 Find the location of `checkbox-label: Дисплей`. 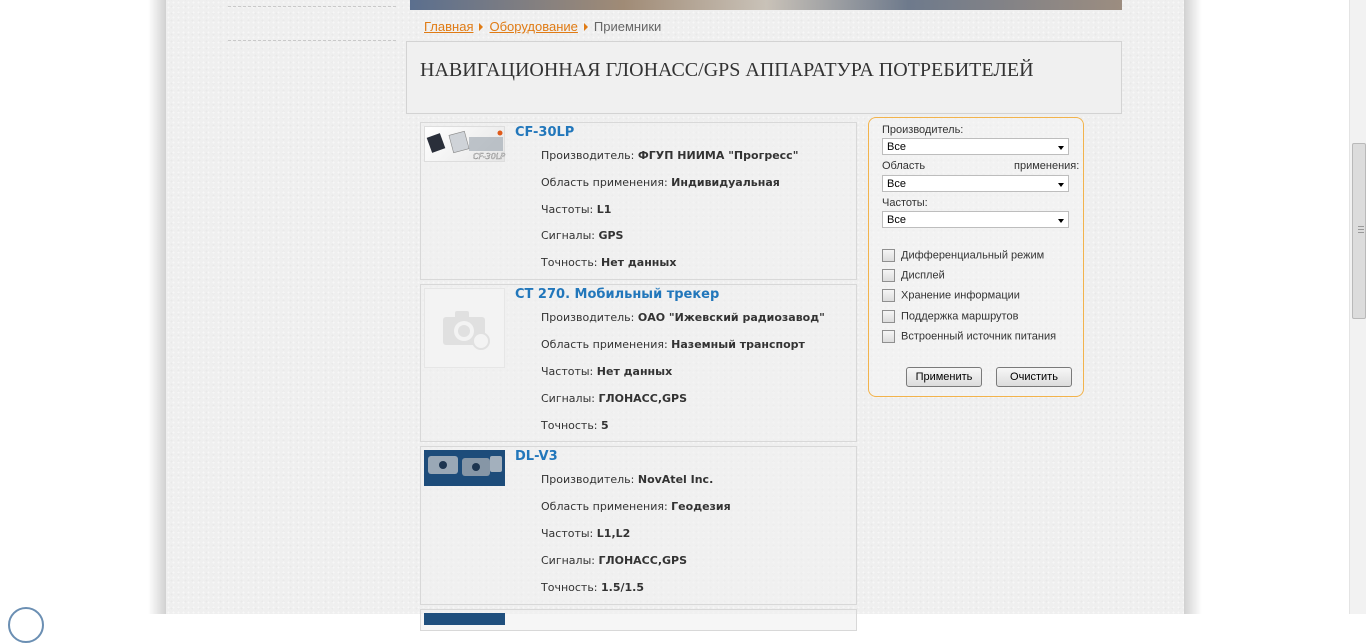

checkbox-label: Дисплей is located at coordinates (923, 275).